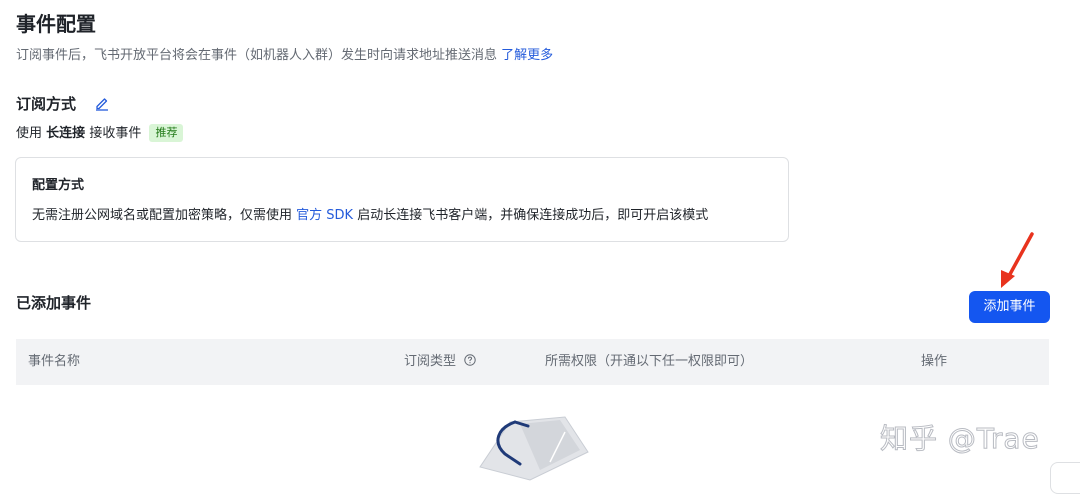  I want to click on page-title: 事件配置, so click(56, 24).